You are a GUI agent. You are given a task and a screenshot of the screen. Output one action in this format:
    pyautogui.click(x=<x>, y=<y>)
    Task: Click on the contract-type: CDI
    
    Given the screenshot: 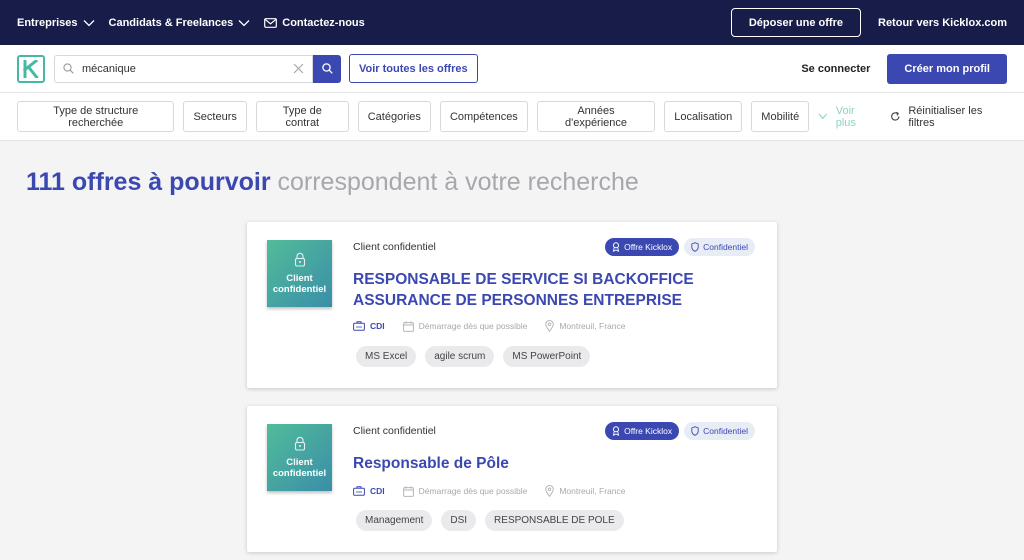 What is the action you would take?
    pyautogui.click(x=369, y=491)
    